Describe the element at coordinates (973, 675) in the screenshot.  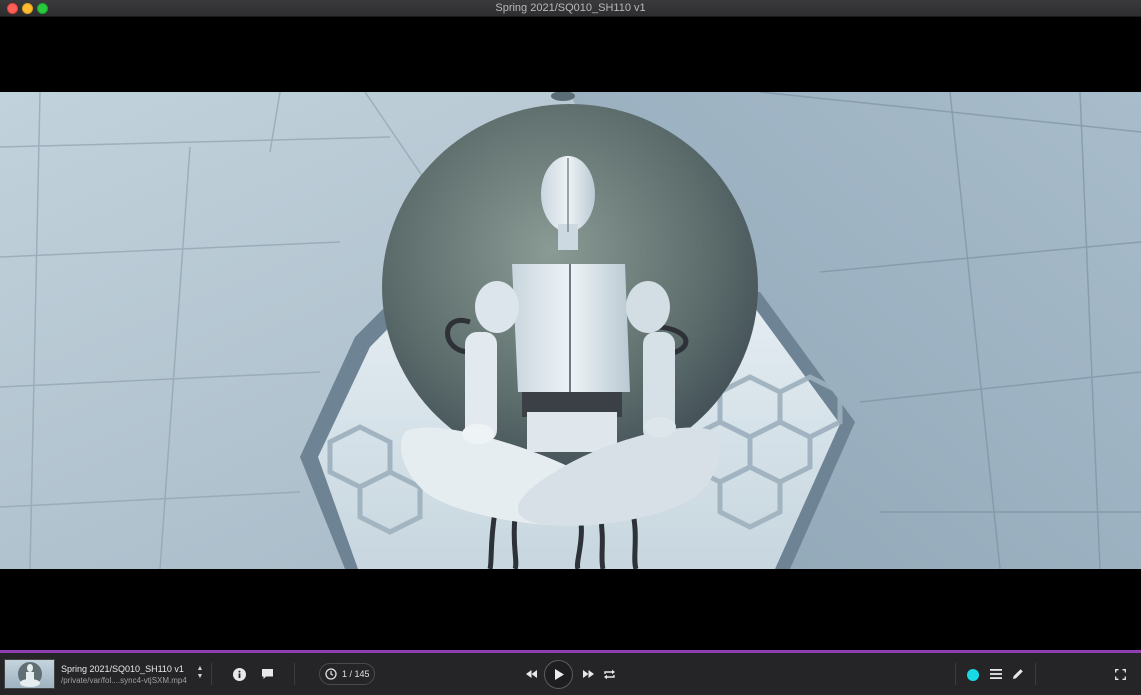
I see `annotation-color-picker` at that location.